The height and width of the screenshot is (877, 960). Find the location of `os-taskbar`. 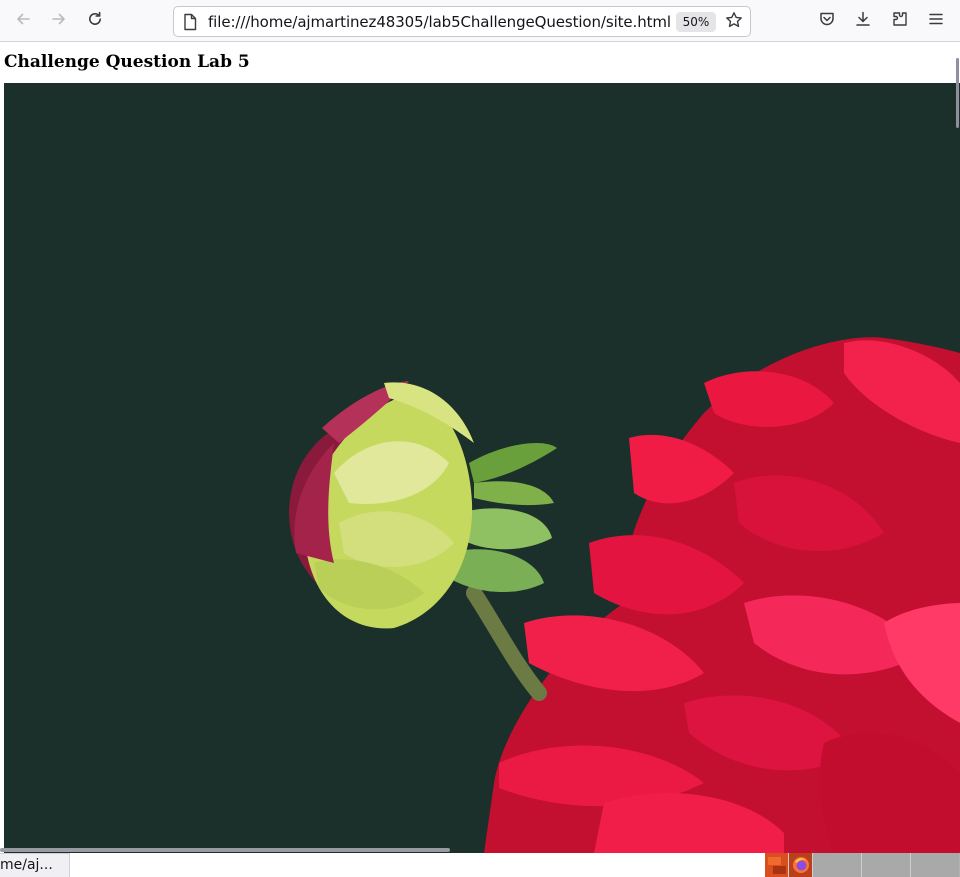

os-taskbar is located at coordinates (862, 865).